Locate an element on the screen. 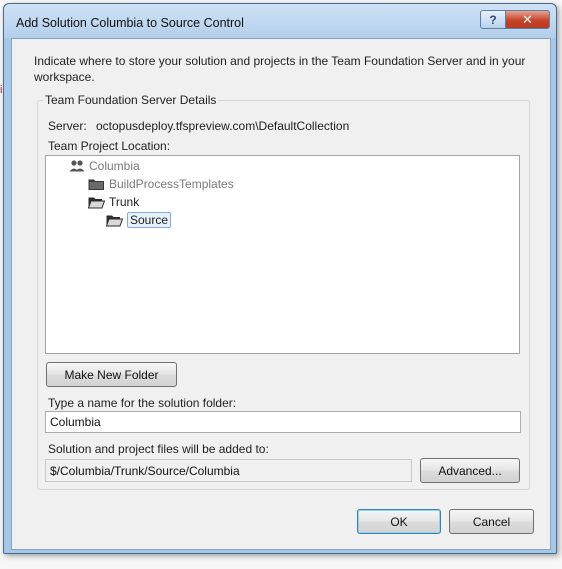 This screenshot has height=569, width=562. close-icon: ✕ is located at coordinates (527, 19).